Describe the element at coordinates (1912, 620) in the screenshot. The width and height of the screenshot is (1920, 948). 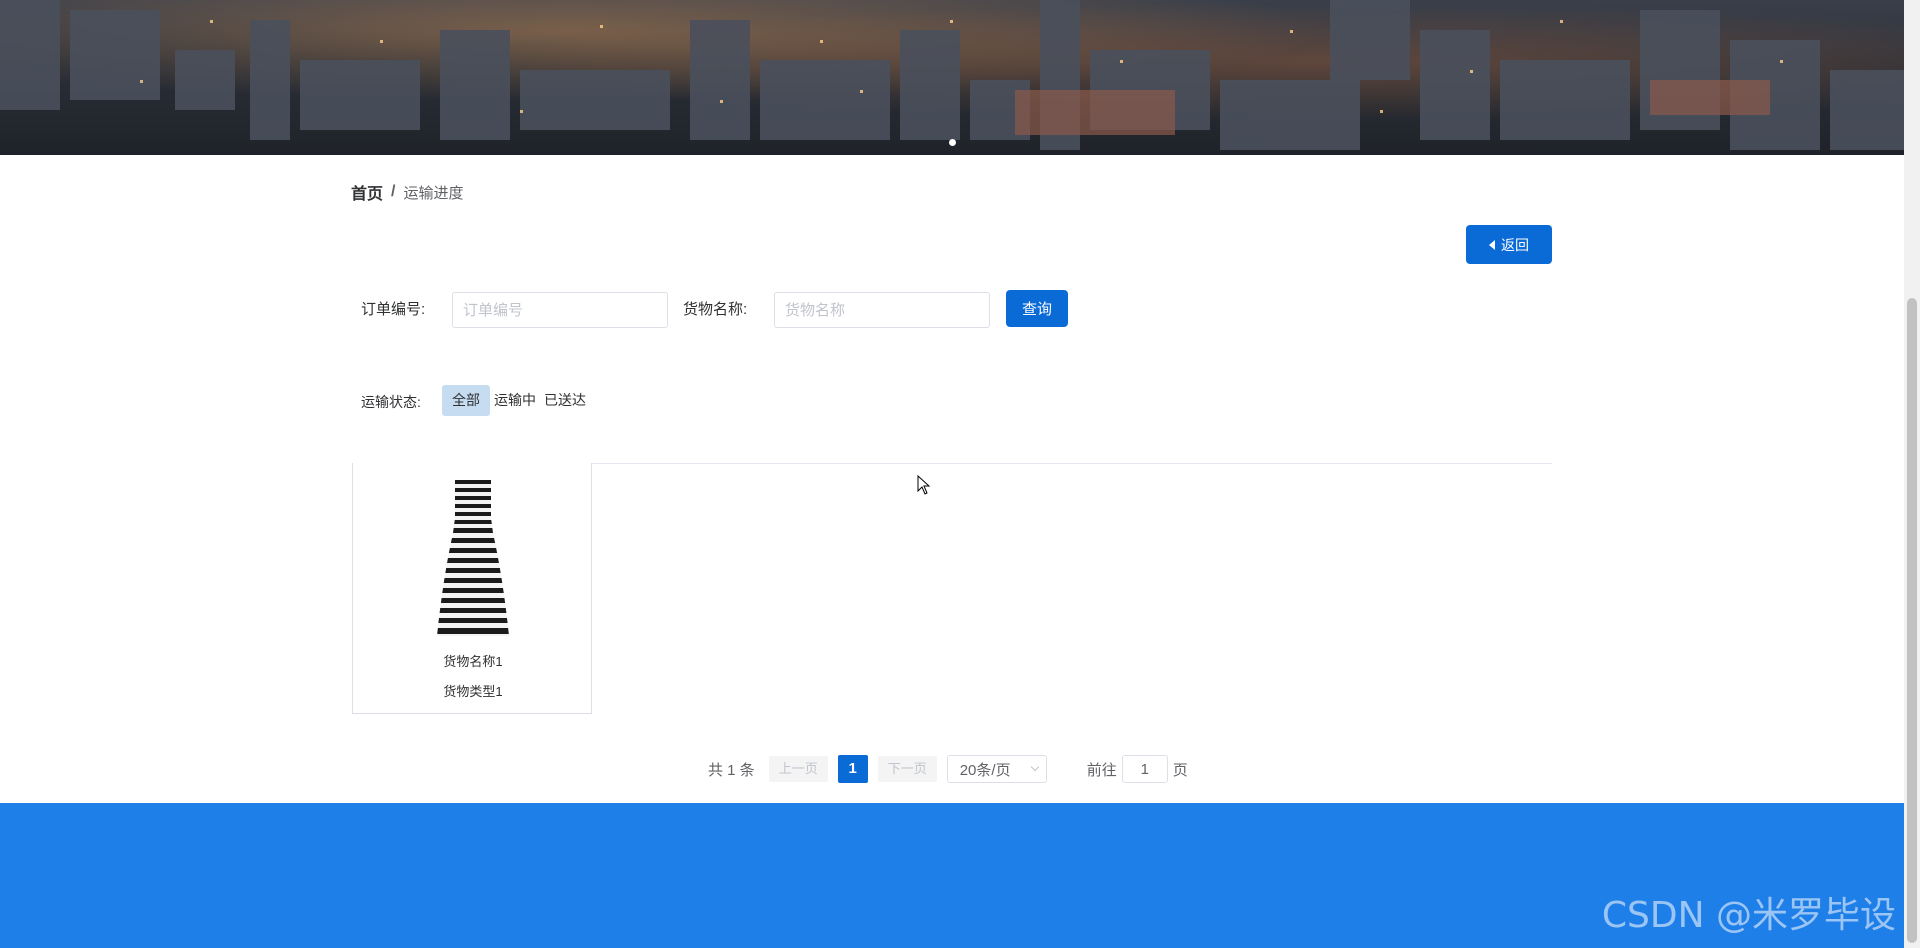
I see `scrollbar-thumb` at that location.